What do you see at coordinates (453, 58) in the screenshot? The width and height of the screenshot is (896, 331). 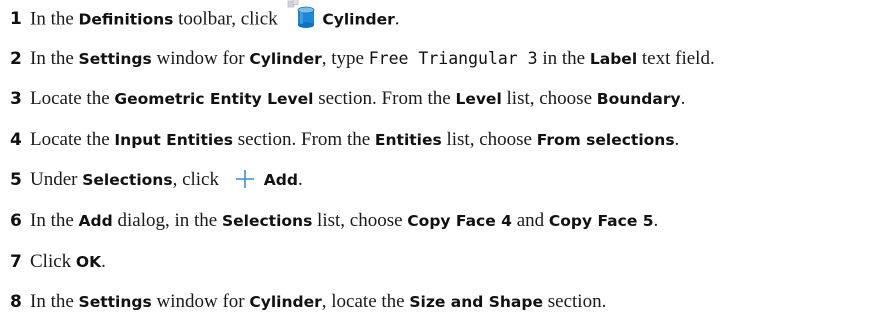 I see `typed-value: Free Triangular 3` at bounding box center [453, 58].